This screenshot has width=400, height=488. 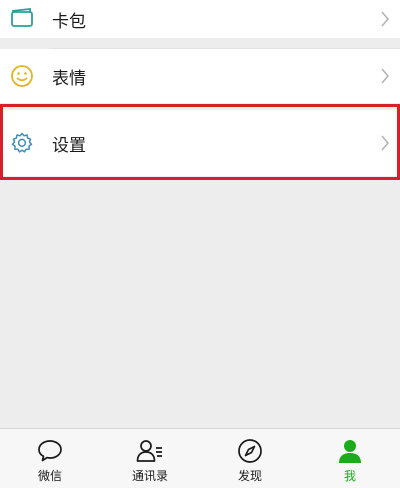 I want to click on section-gap, so click(x=200, y=106).